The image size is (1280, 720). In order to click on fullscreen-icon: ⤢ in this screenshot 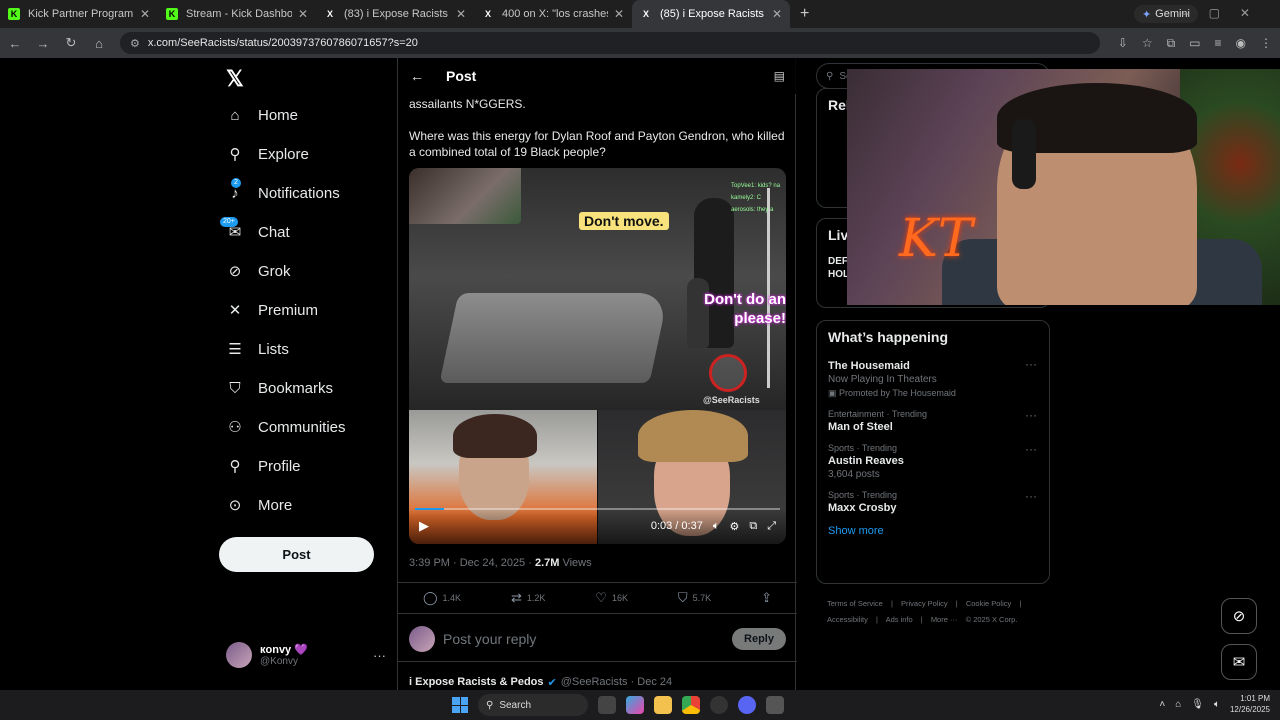, I will do `click(771, 526)`.